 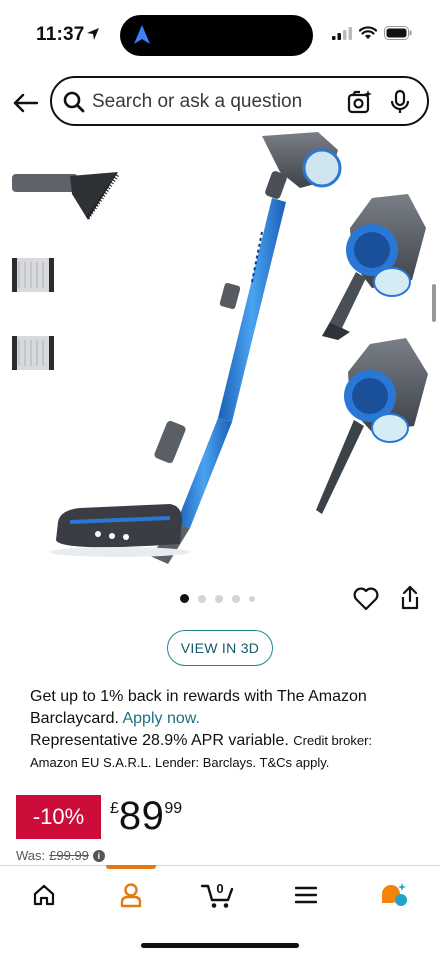 I want to click on was-price: Was: £99.99 i, so click(x=60, y=855).